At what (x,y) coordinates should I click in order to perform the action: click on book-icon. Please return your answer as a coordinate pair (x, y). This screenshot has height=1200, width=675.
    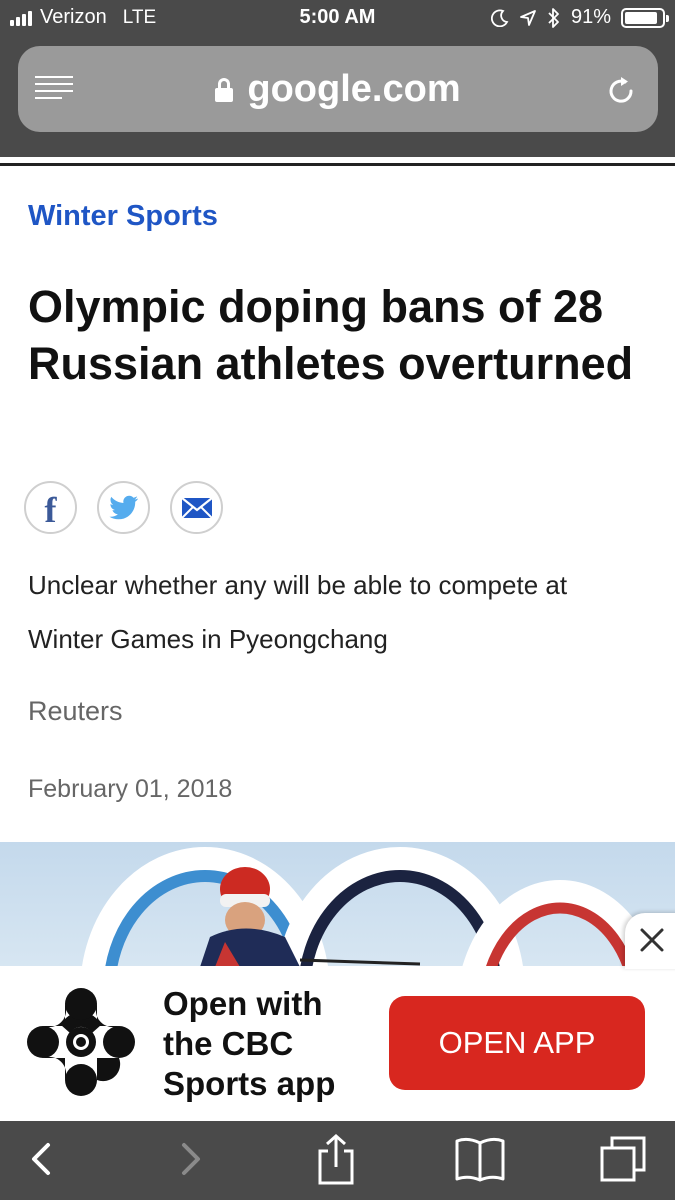
    Looking at the image, I should click on (480, 1159).